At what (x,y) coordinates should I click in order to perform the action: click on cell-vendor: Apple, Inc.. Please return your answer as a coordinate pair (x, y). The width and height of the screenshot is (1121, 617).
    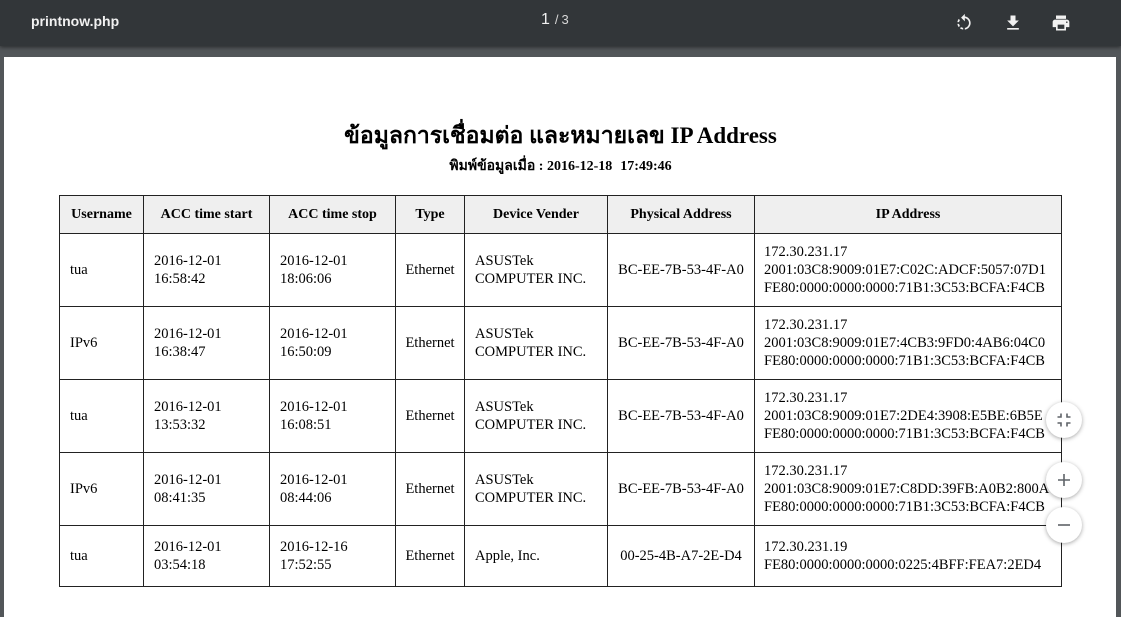
    Looking at the image, I should click on (536, 556).